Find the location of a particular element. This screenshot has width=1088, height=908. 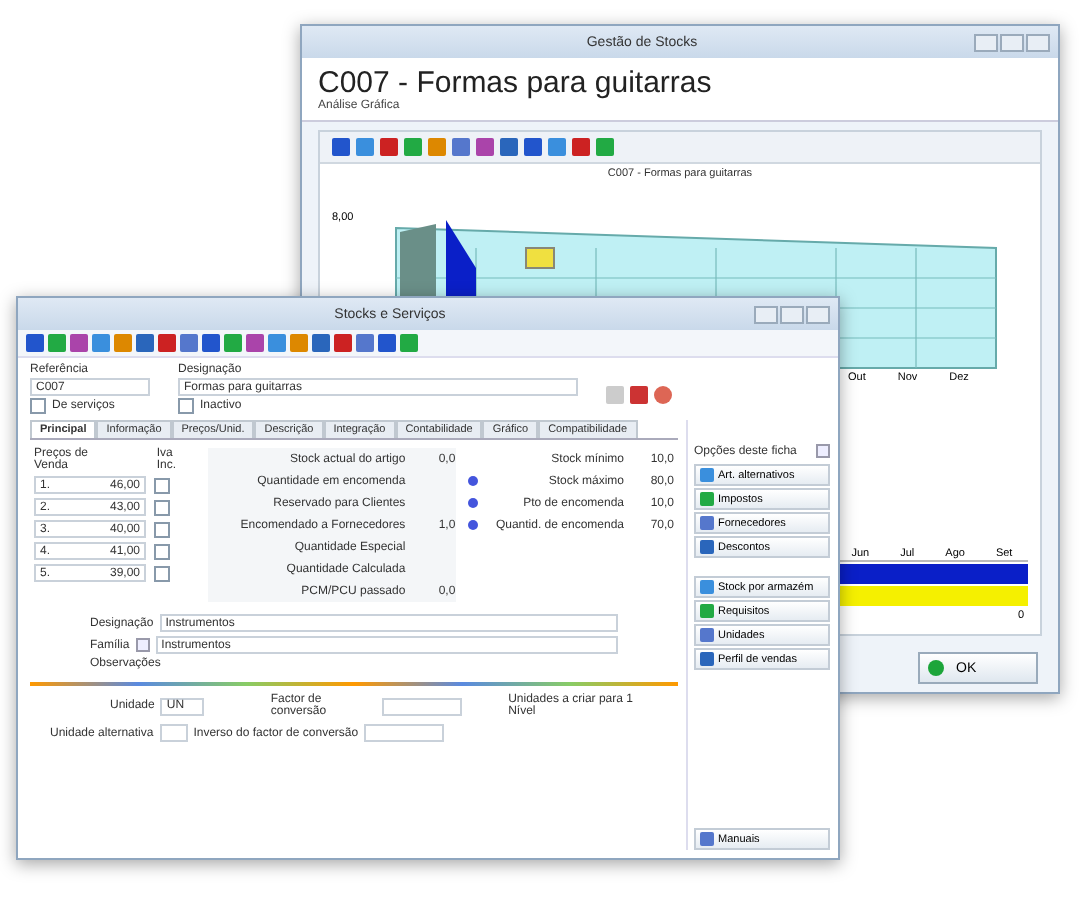

factor-field is located at coordinates (422, 706).